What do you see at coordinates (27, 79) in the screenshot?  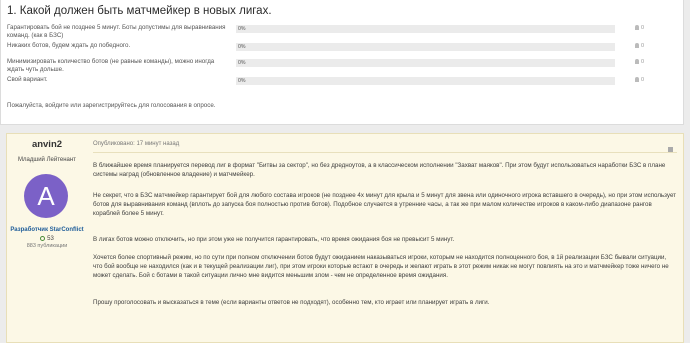 I see `poll-option-label: Свой вариант.` at bounding box center [27, 79].